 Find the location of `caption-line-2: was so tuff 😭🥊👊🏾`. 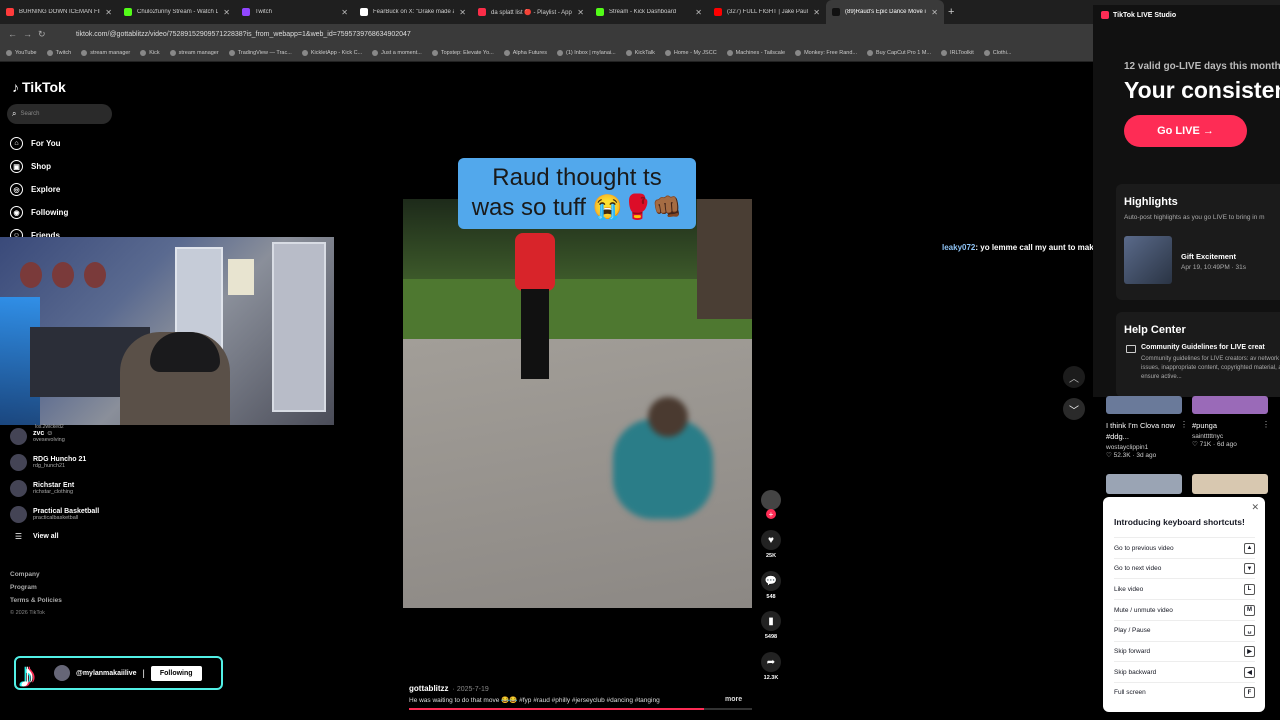

caption-line-2: was so tuff 😭🥊👊🏾 is located at coordinates (577, 207).